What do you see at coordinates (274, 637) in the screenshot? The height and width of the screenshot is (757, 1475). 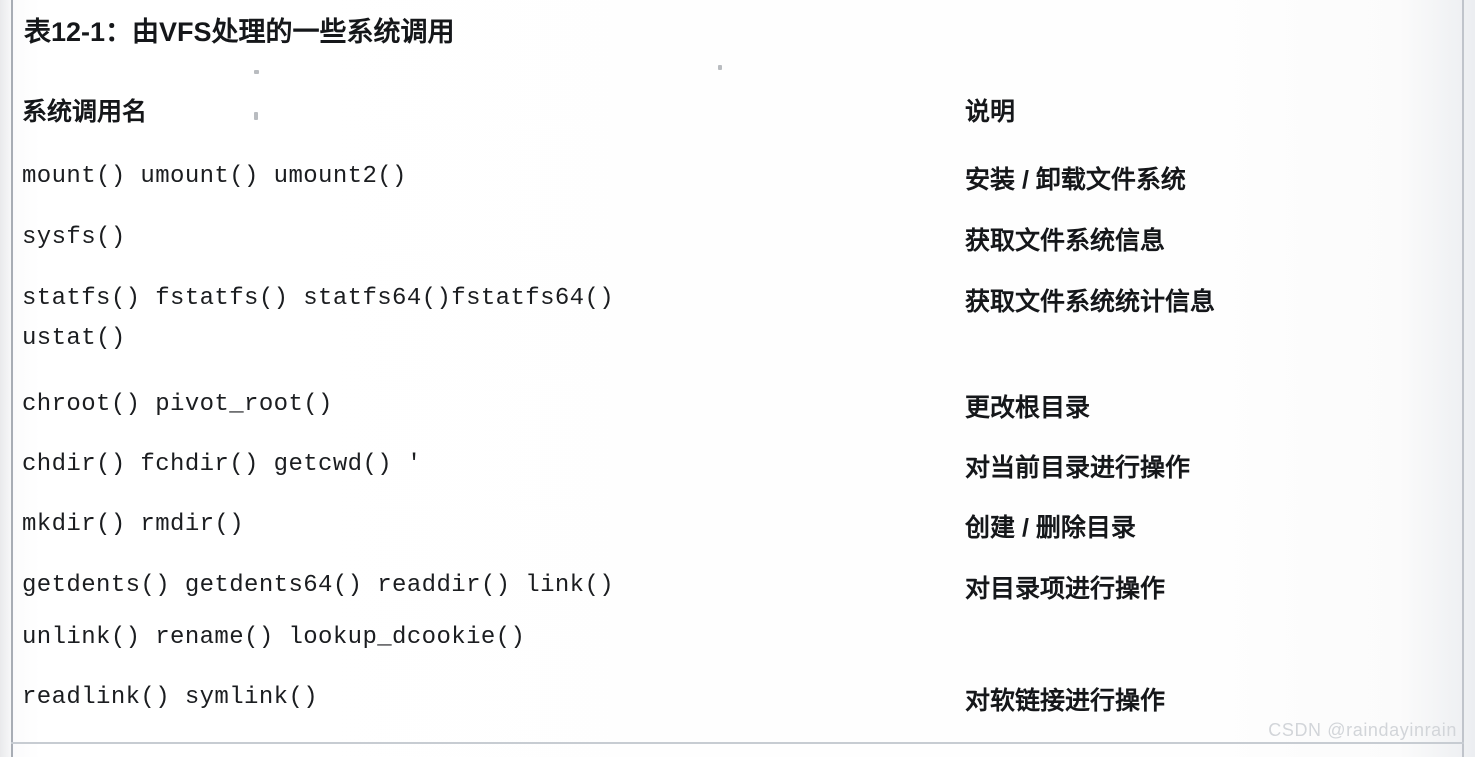 I see `syscall-cell-continued: unlink() rename() lookup_dcookie()` at bounding box center [274, 637].